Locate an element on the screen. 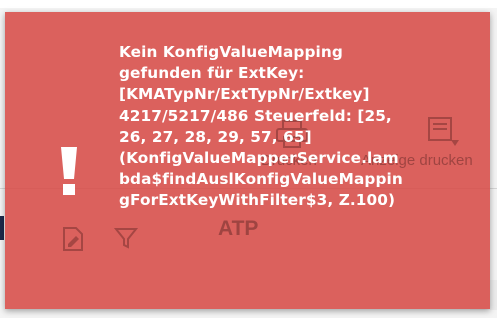  error-message-line: 4217/5217/486 Steuerfeld: [25, is located at coordinates (255, 115).